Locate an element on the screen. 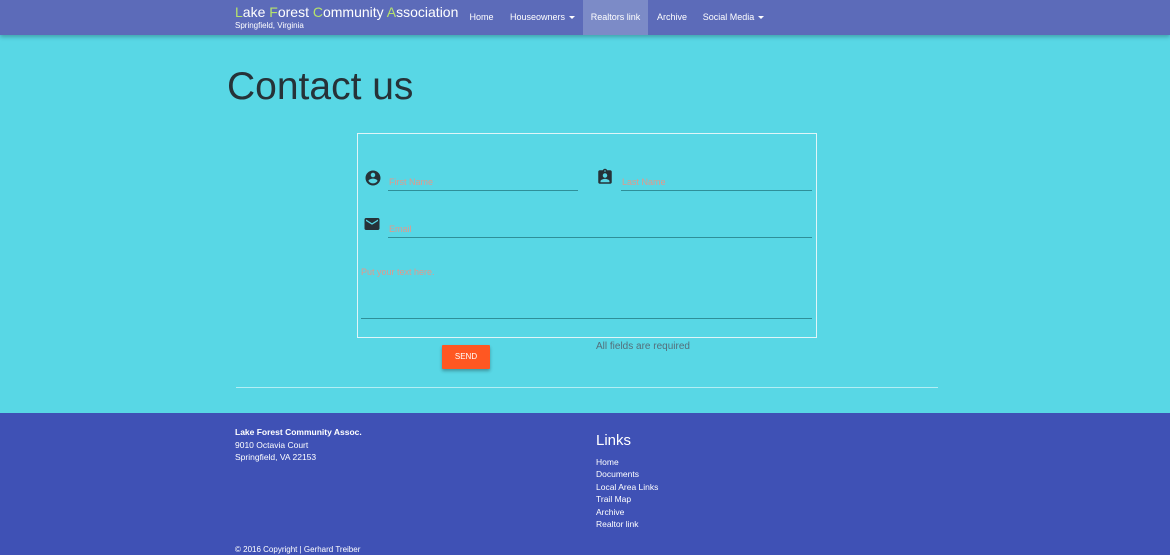 This screenshot has width=1170, height=555. nav-houseowners: Houseowners is located at coordinates (542, 17).